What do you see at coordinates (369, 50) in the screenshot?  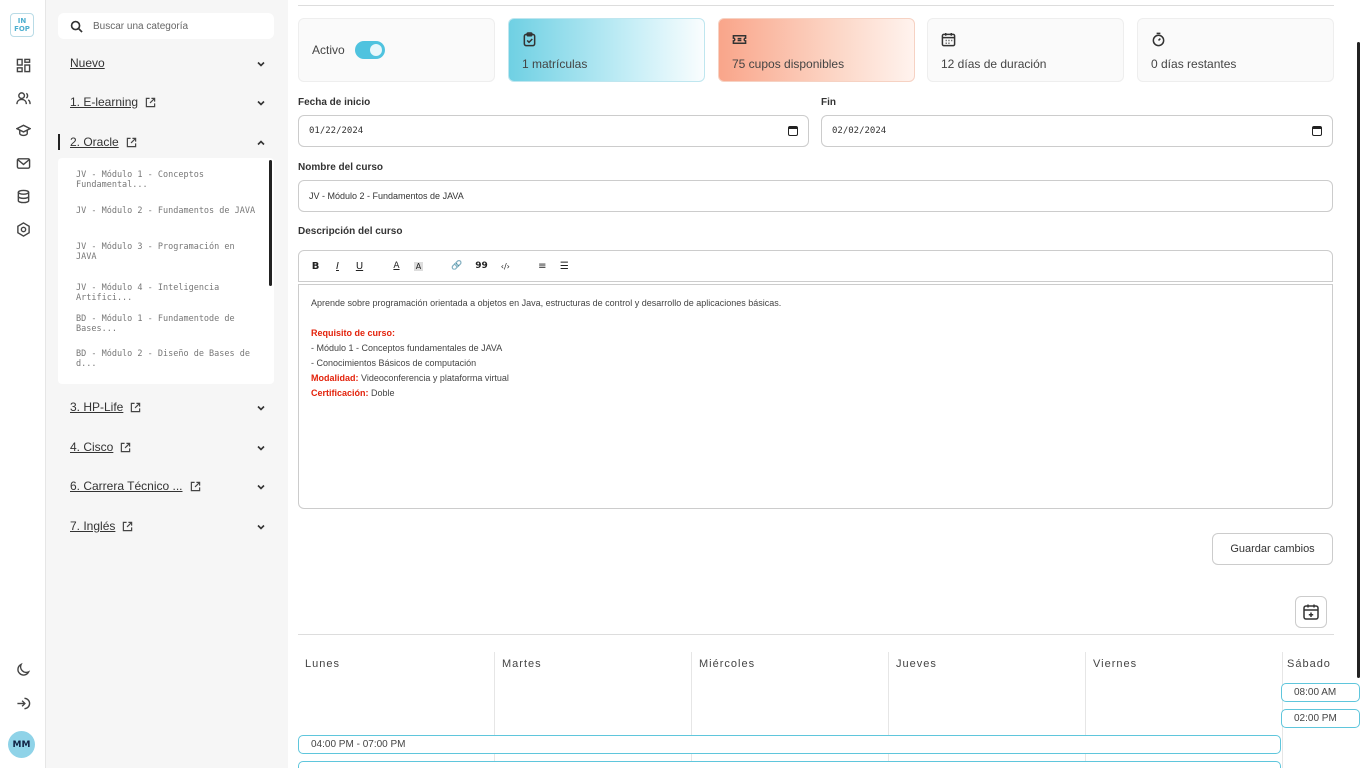 I see `active-toggle` at bounding box center [369, 50].